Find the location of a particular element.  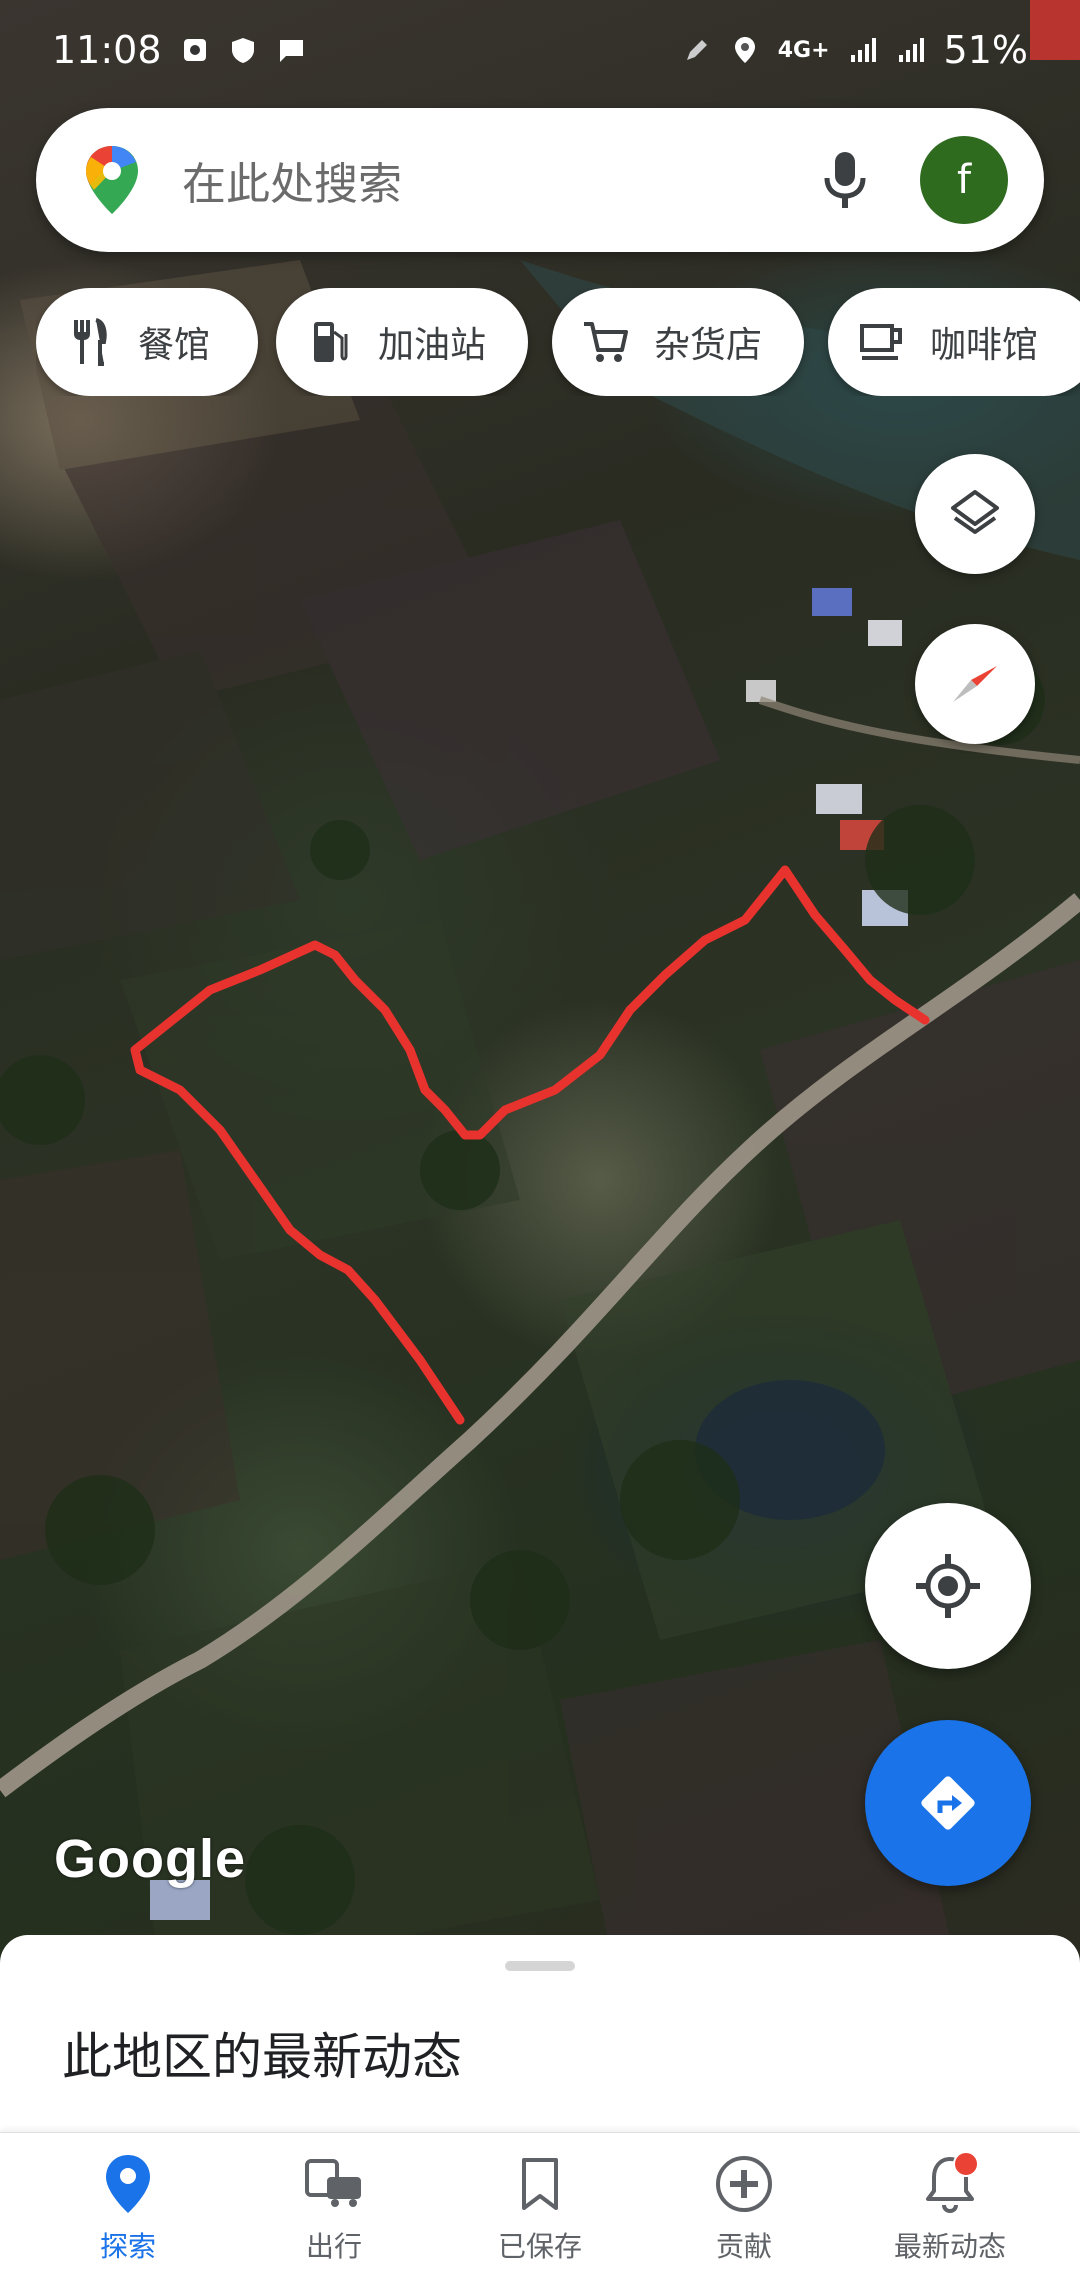

chip-label: 加油站 is located at coordinates (432, 345).